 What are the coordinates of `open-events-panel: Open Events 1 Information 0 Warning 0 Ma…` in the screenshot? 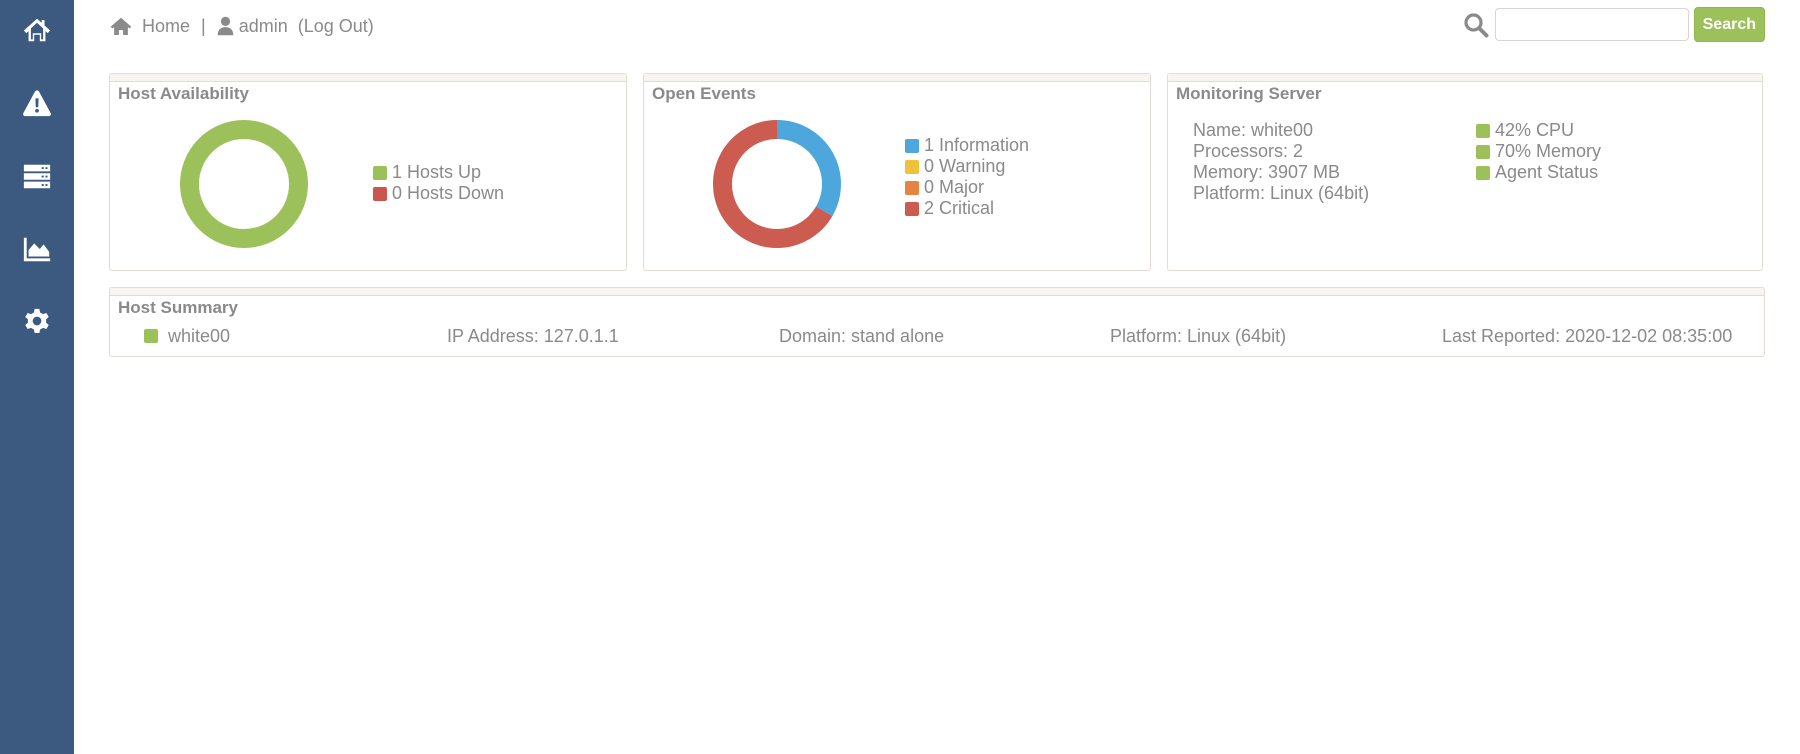 It's located at (897, 172).